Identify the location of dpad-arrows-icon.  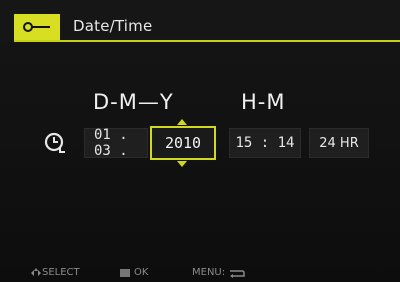
(36, 271).